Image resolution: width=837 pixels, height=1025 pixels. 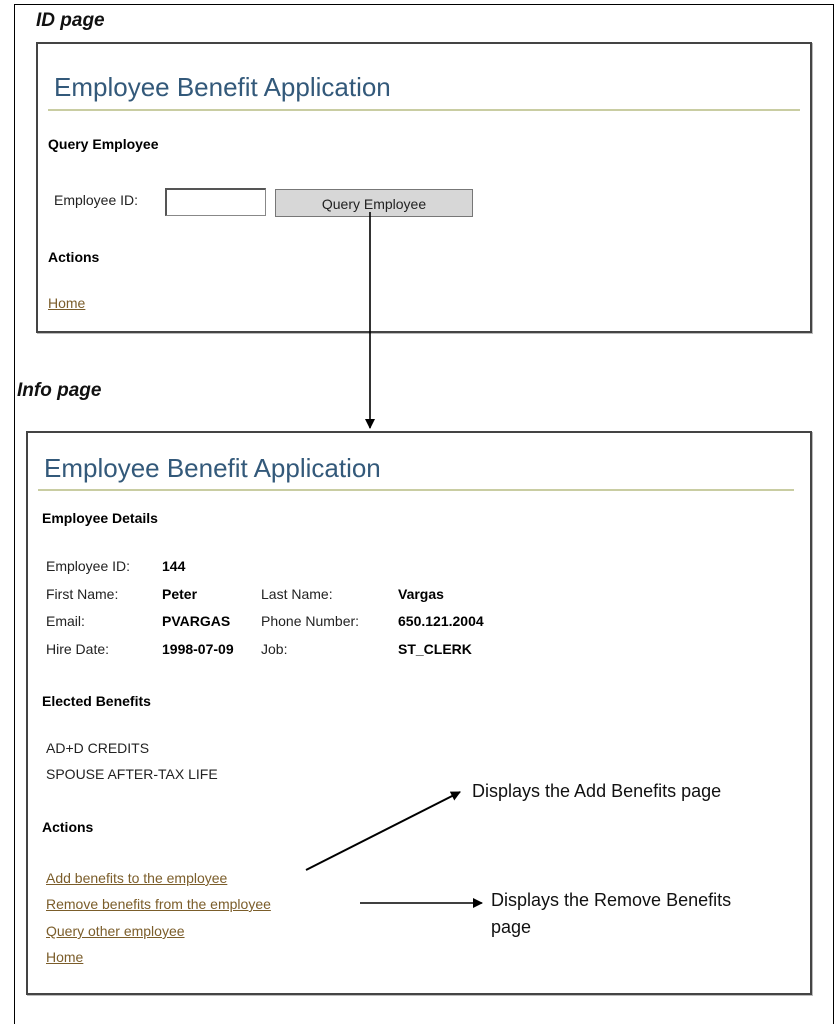 I want to click on arrow-add-benefits, so click(x=383, y=831).